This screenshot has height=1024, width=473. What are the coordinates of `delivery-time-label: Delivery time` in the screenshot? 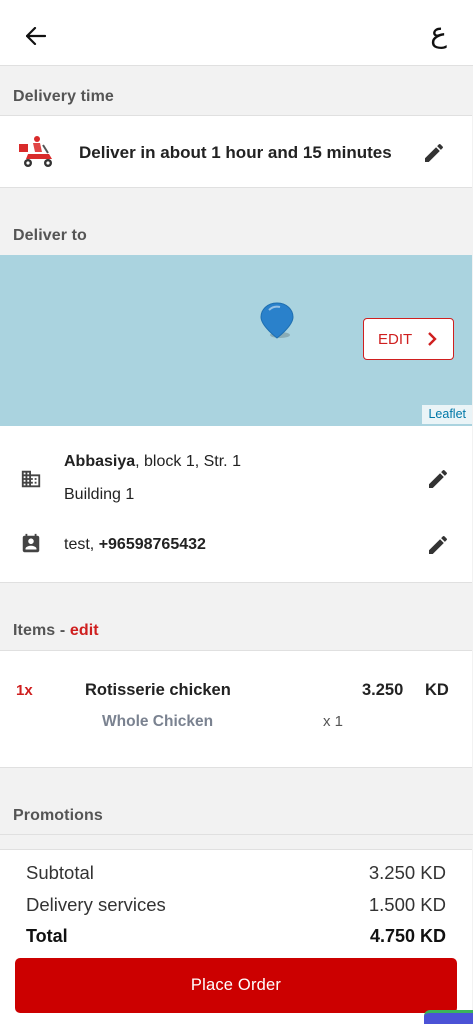 It's located at (63, 96).